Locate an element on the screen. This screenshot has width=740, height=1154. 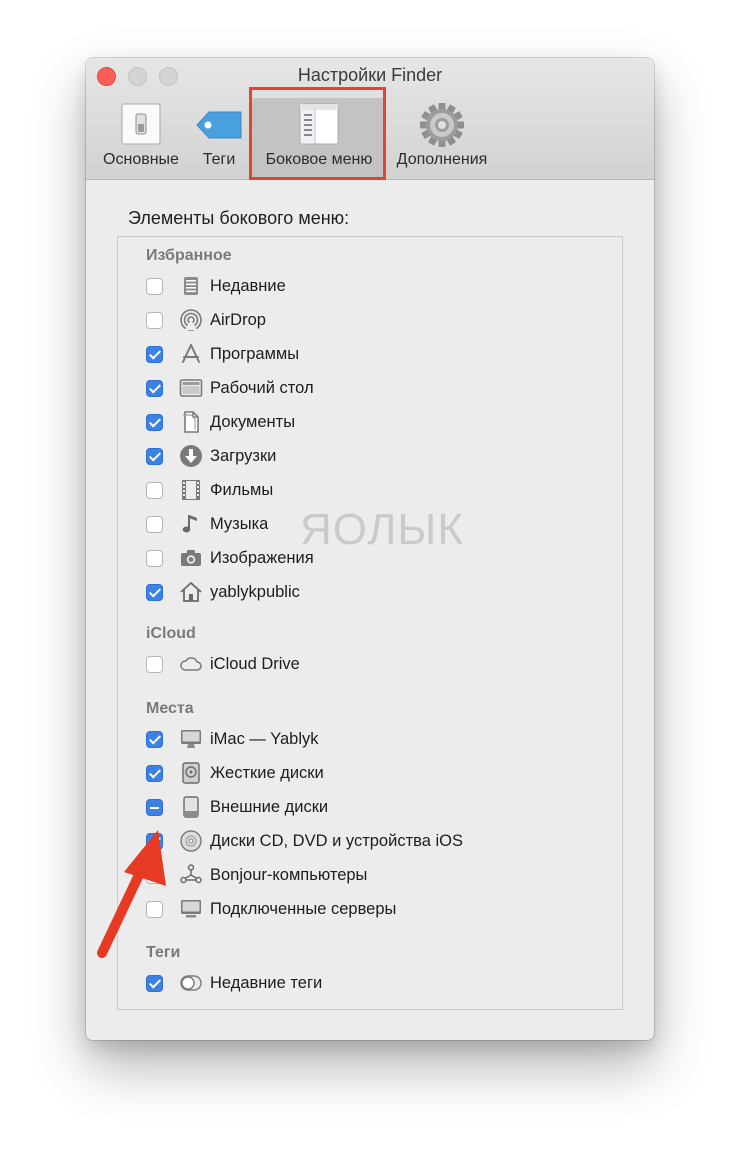
list-item-applications: Программы is located at coordinates (376, 355).